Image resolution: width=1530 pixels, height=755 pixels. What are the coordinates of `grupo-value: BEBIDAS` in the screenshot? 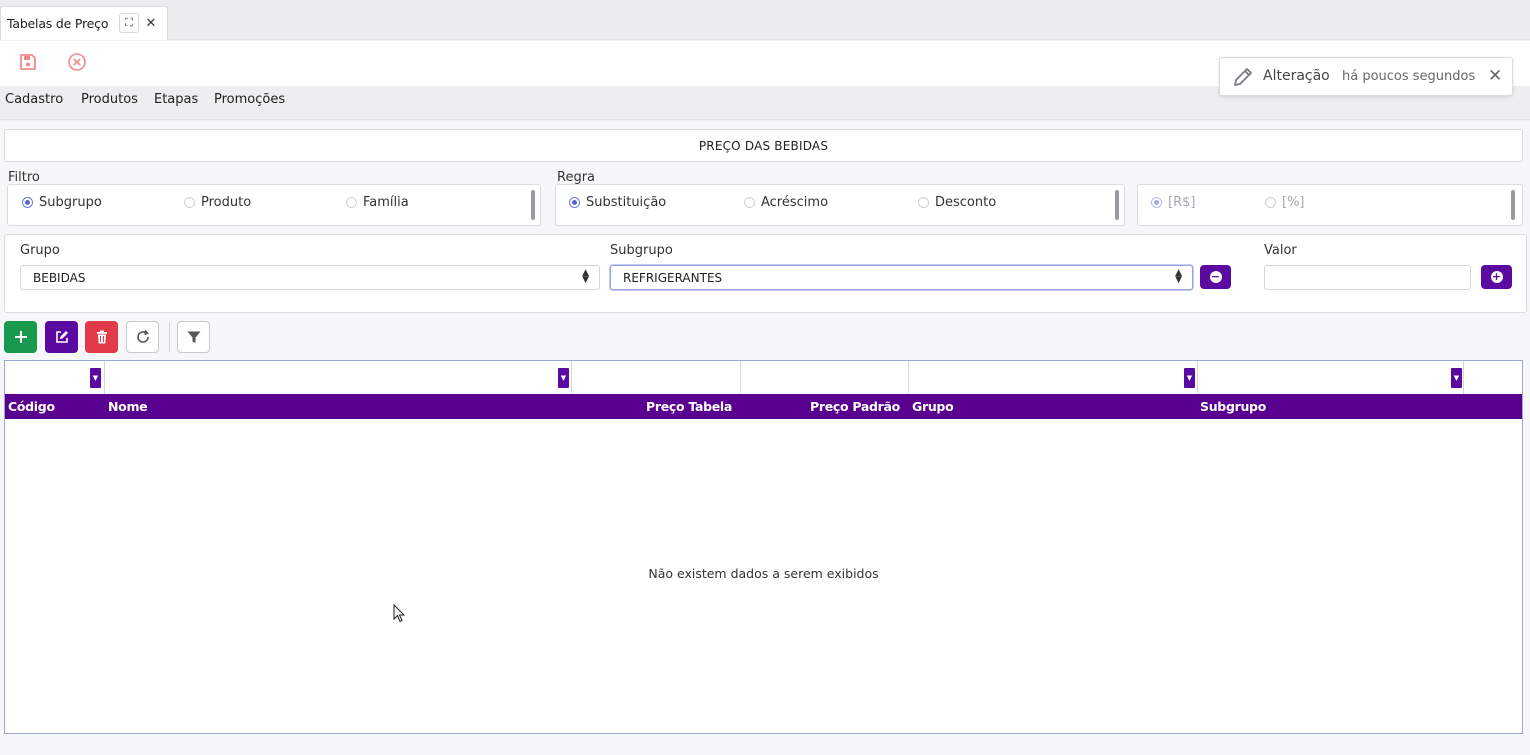 It's located at (59, 277).